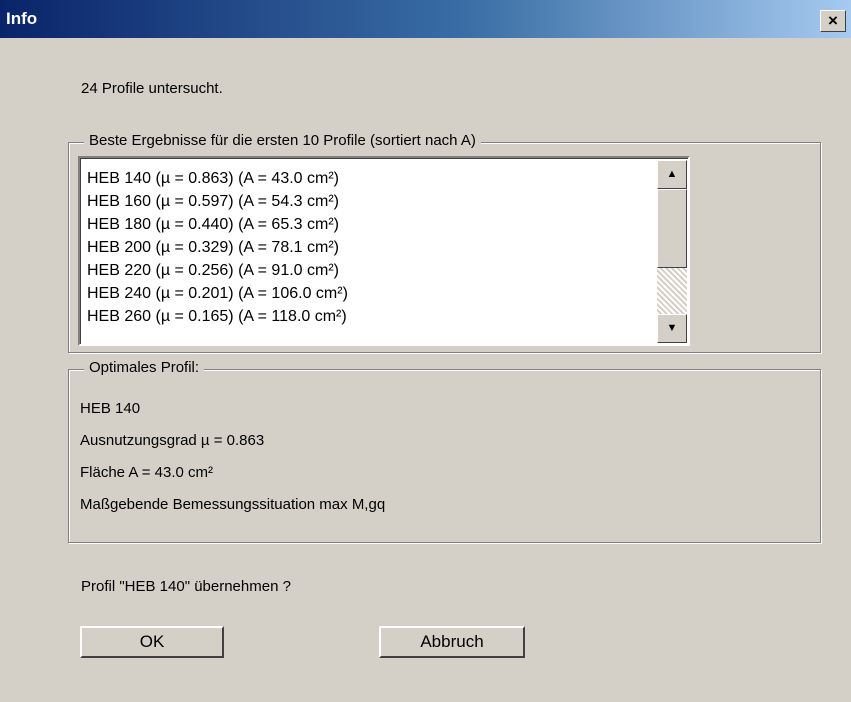 Image resolution: width=851 pixels, height=702 pixels. What do you see at coordinates (144, 367) in the screenshot?
I see `optimal-profile-legend: Optimales Profil:` at bounding box center [144, 367].